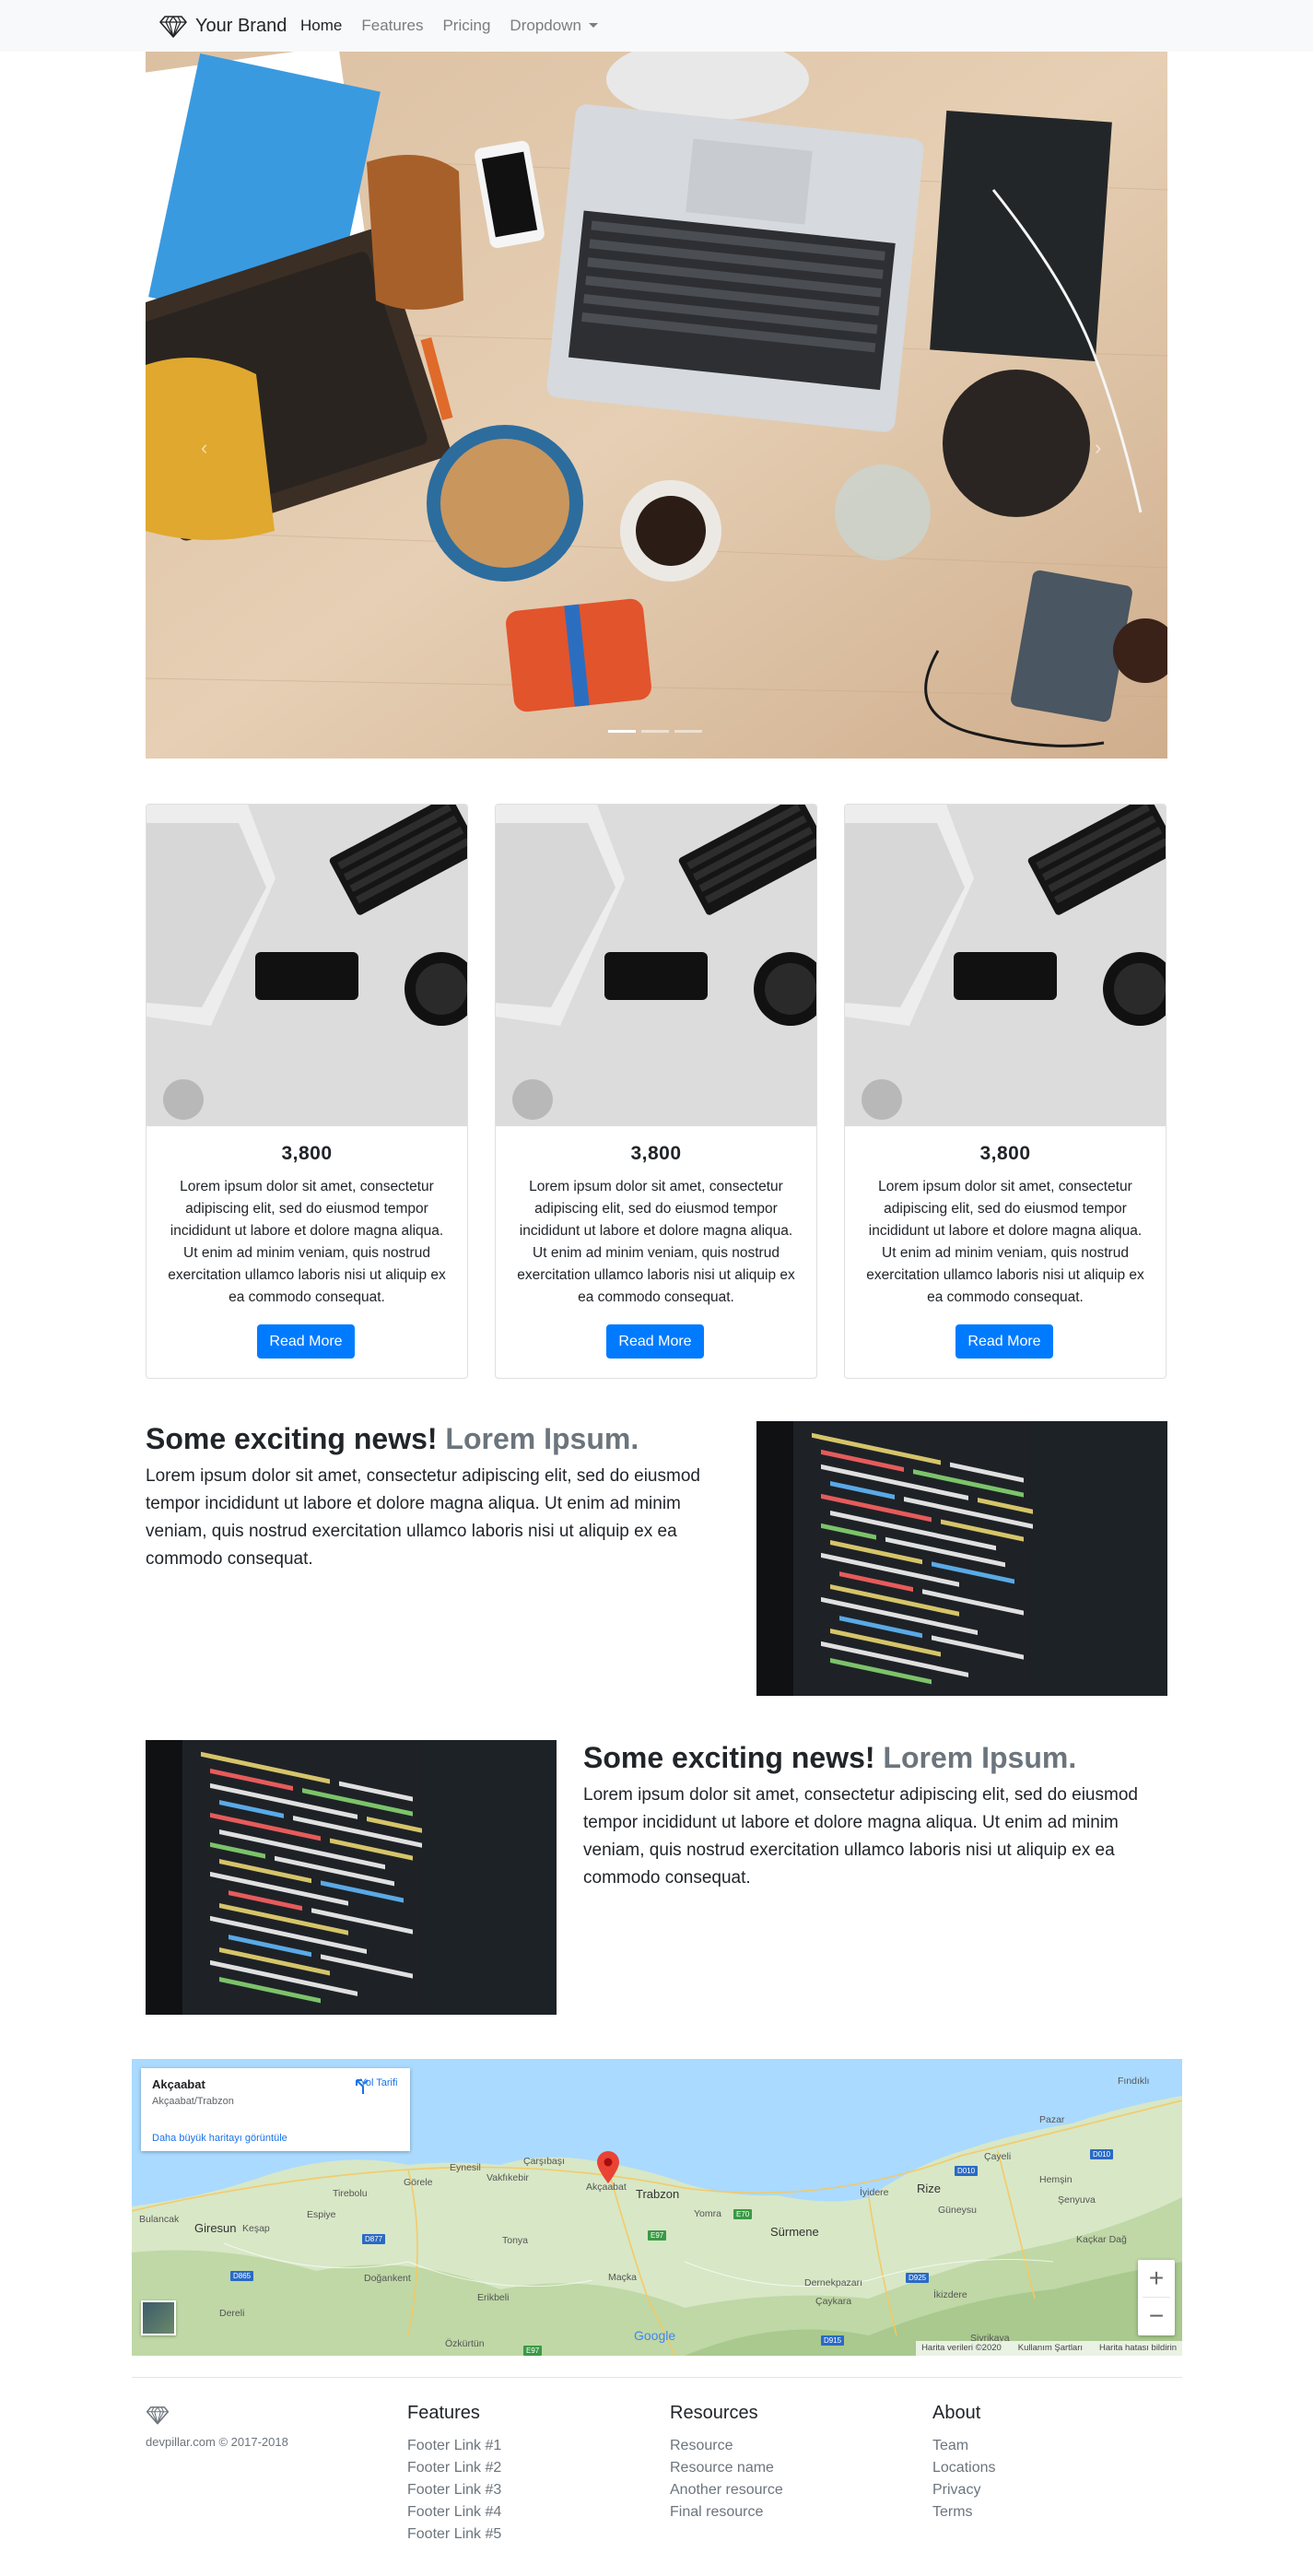  I want to click on map-label: Trabzon, so click(658, 2194).